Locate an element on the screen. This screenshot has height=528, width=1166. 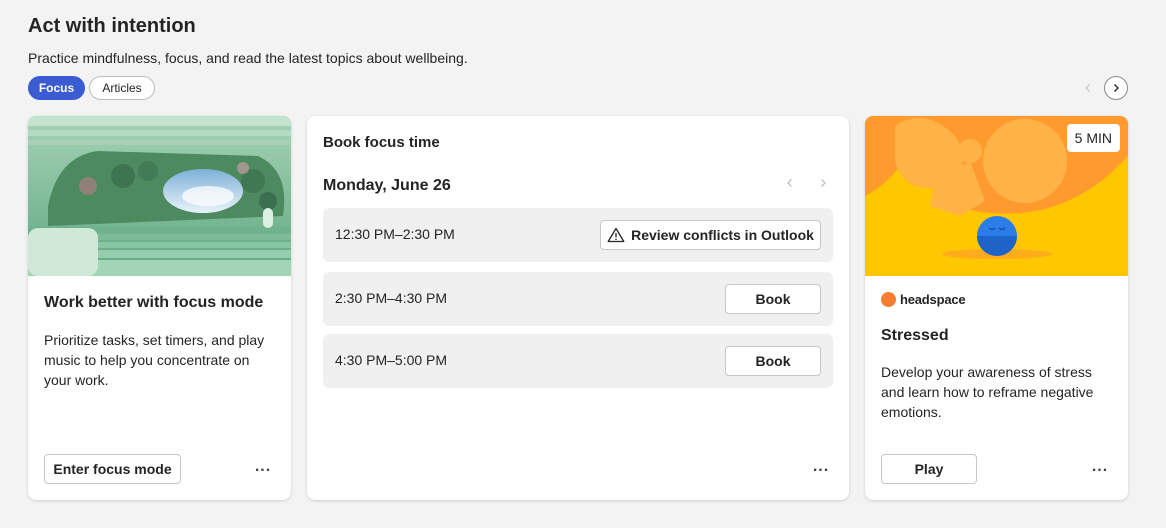
focus-mode-title: Work better with focus mode is located at coordinates (154, 302).